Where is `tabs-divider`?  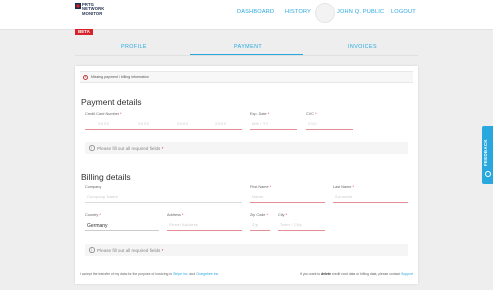
tabs-divider is located at coordinates (246, 55).